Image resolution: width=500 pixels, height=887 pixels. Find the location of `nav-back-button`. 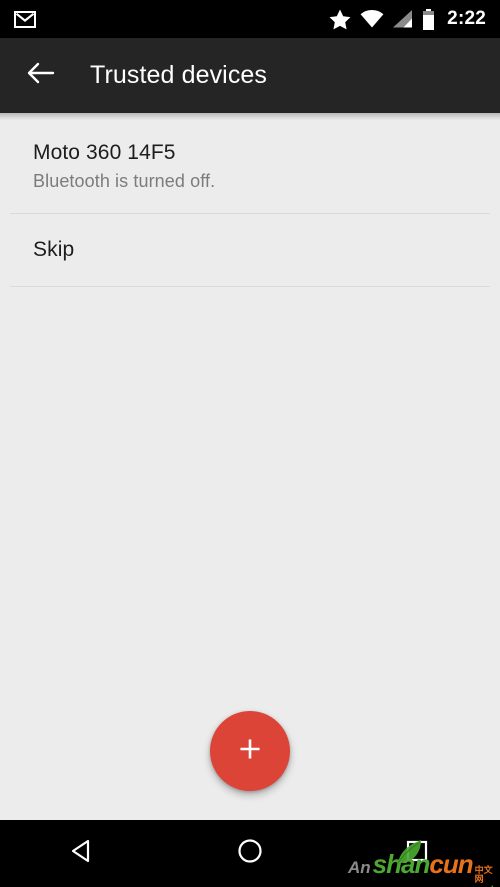

nav-back-button is located at coordinates (83, 853).